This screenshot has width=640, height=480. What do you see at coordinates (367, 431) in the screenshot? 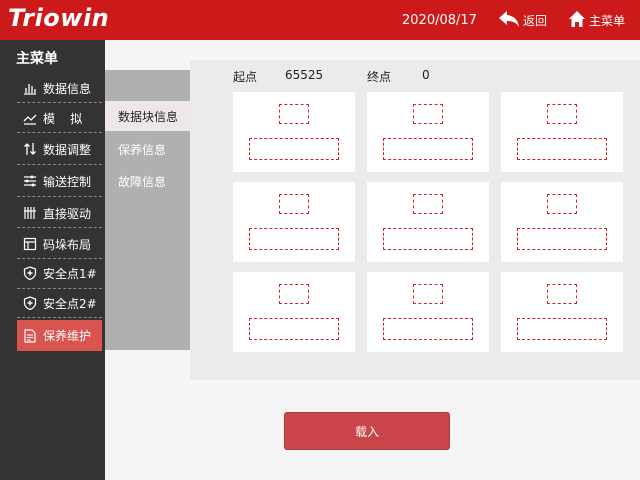
I see `load-button: 载入` at bounding box center [367, 431].